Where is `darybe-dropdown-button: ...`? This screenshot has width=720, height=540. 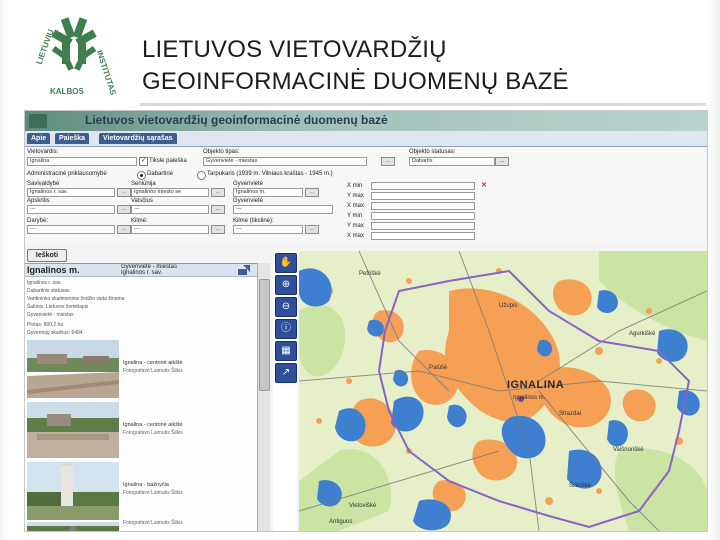 darybe-dropdown-button: ... is located at coordinates (124, 229).